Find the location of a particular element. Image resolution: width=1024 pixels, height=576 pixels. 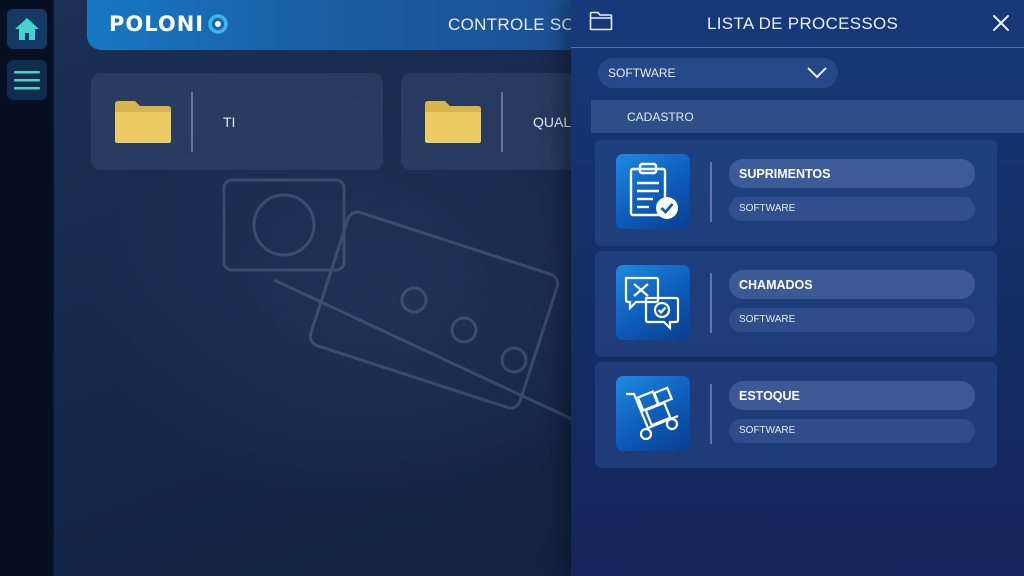

folder-label: QUAL is located at coordinates (552, 122).